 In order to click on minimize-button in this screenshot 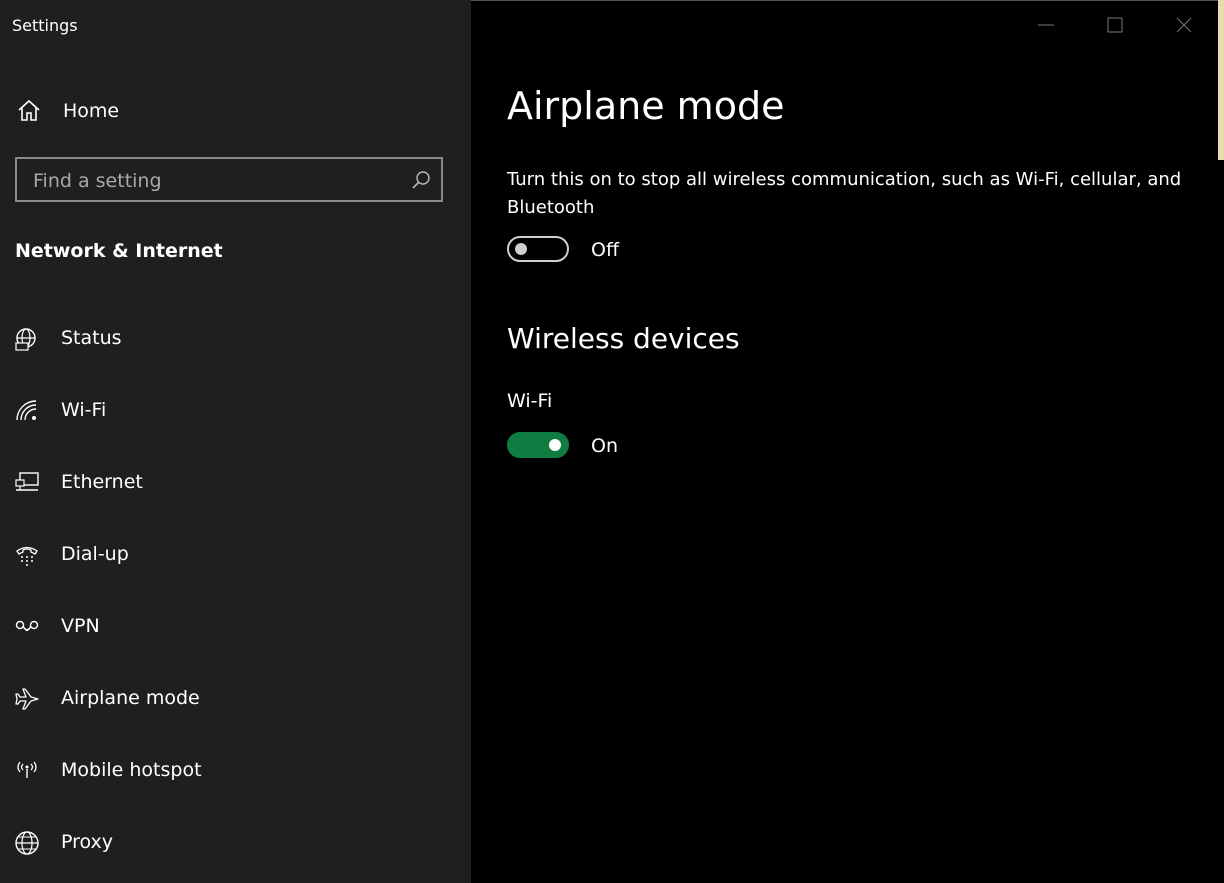, I will do `click(1046, 25)`.